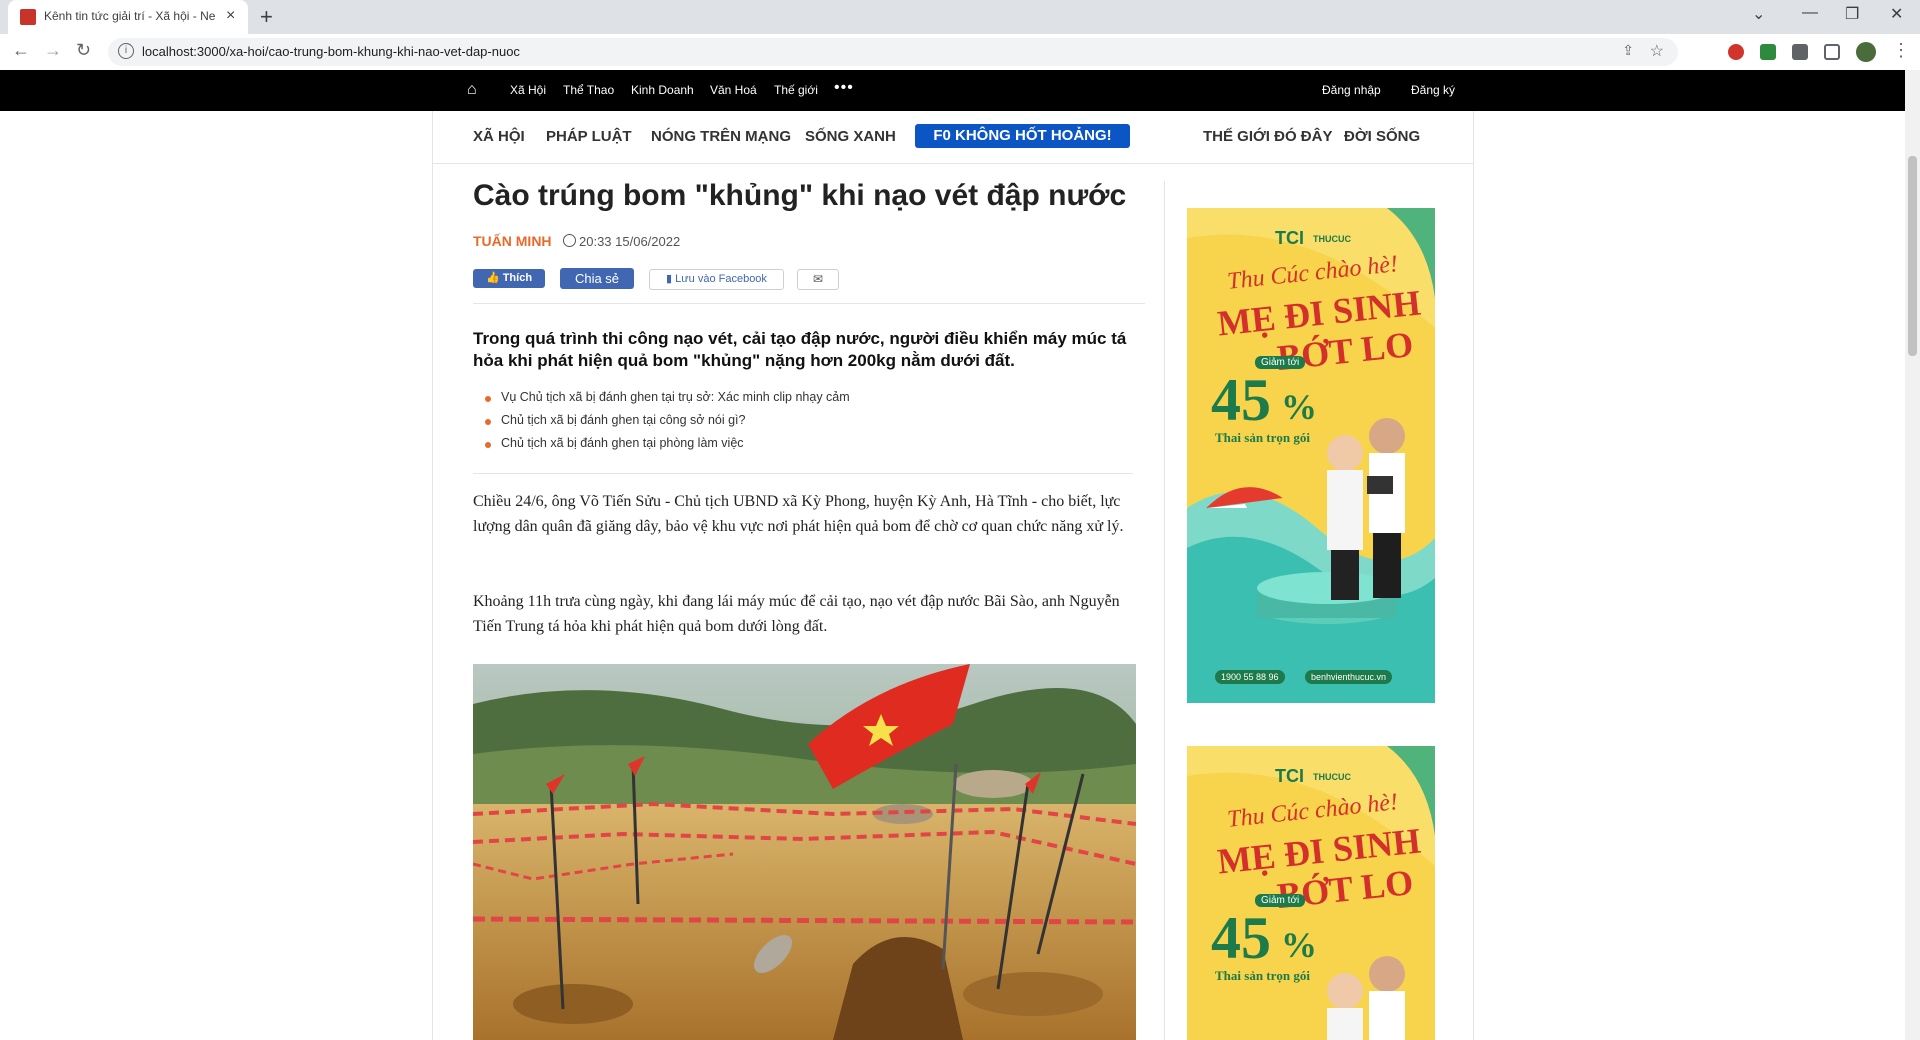 This screenshot has width=1920, height=1040. I want to click on topnav-link-kinh-doanh: Kinh Doanh, so click(662, 90).